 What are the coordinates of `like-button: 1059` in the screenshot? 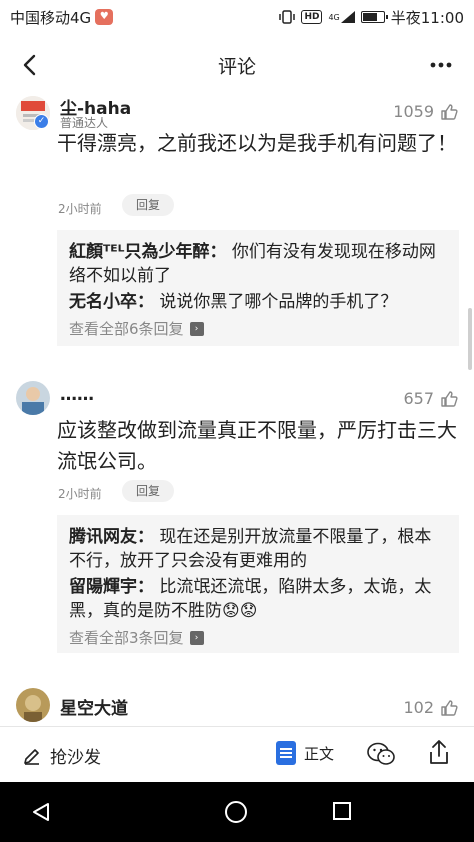 It's located at (425, 111).